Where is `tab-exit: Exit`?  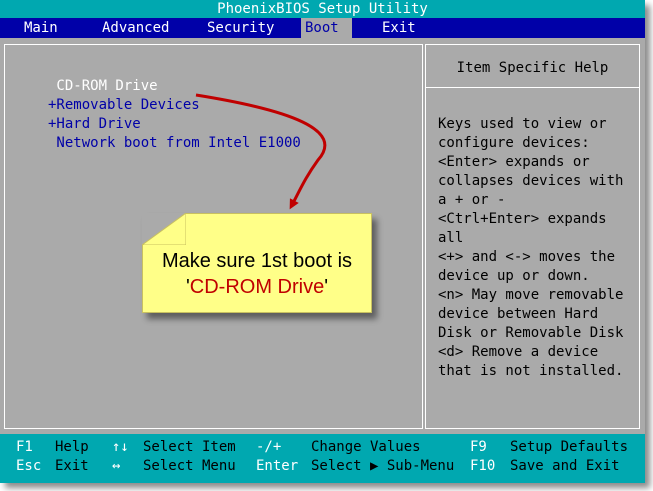 tab-exit: Exit is located at coordinates (399, 28).